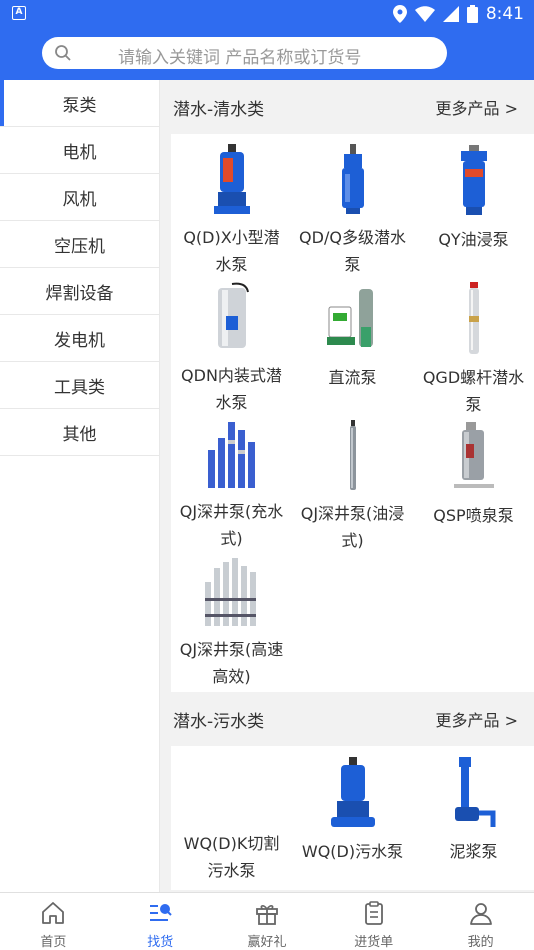 The image size is (534, 950). What do you see at coordinates (473, 851) in the screenshot?
I see `product-name: 泥浆泵` at bounding box center [473, 851].